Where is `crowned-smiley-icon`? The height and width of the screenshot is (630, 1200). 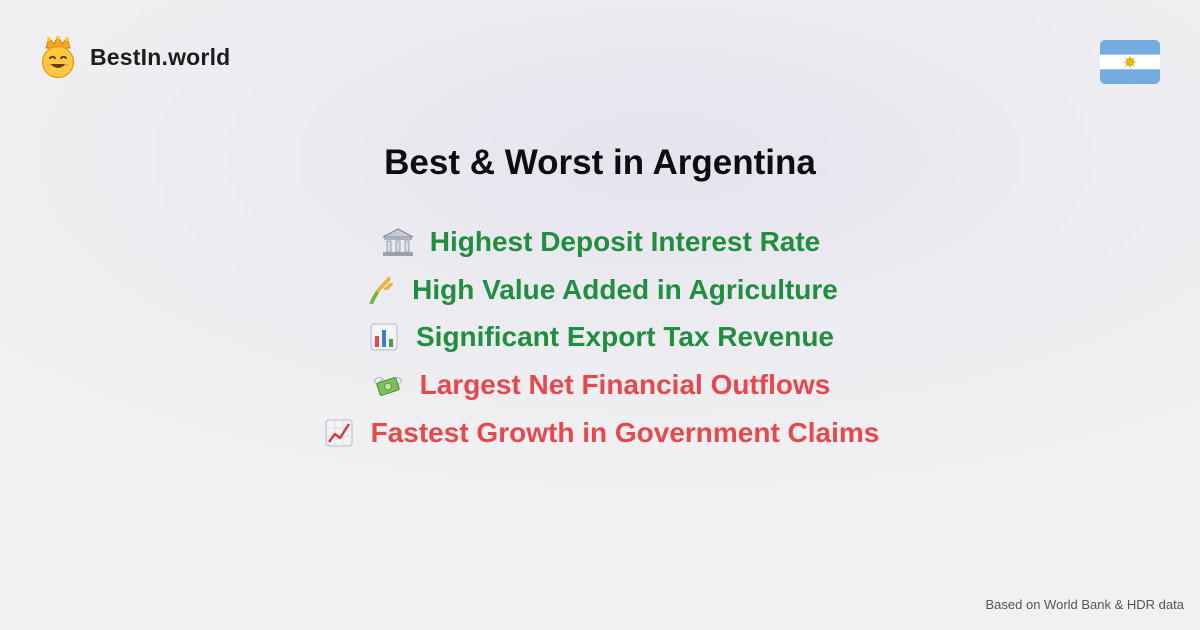
crowned-smiley-icon is located at coordinates (58, 57).